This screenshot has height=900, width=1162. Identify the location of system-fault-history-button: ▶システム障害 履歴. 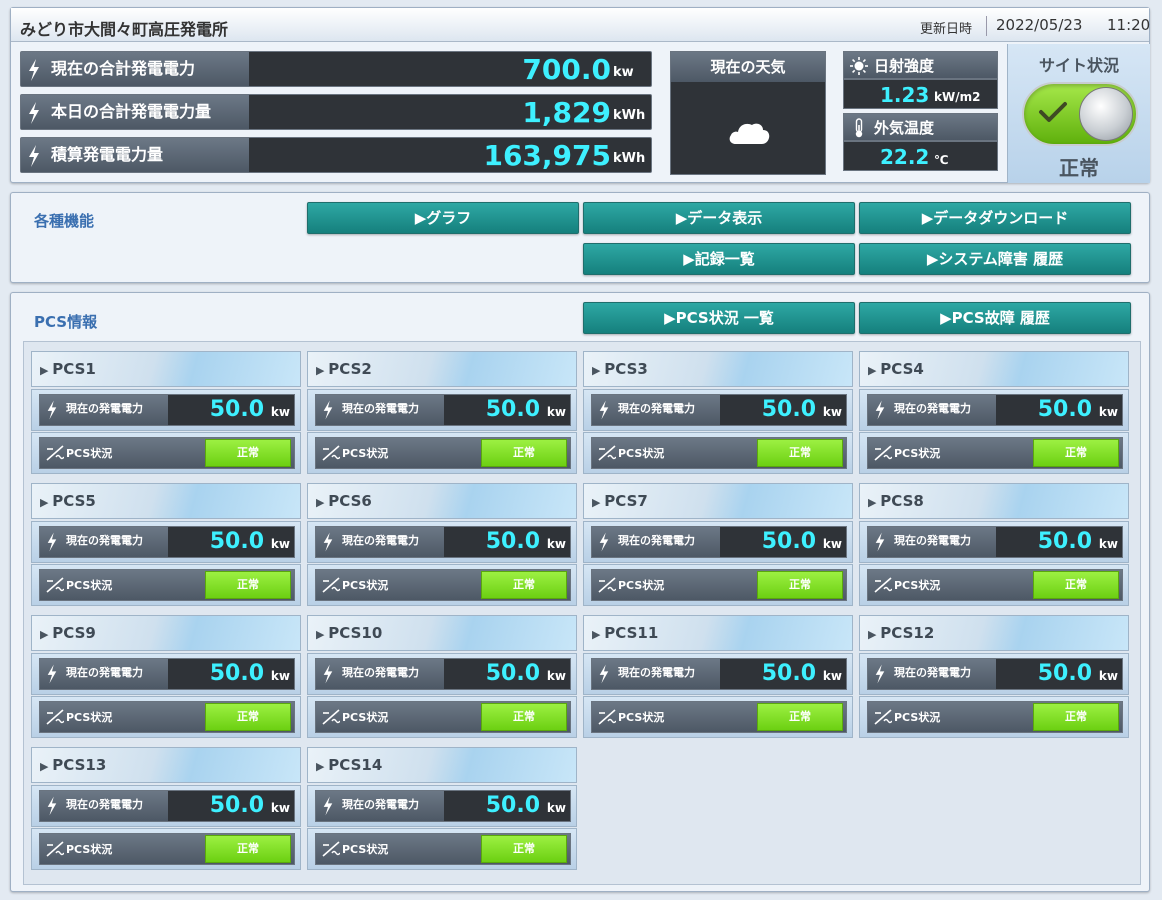
(995, 259).